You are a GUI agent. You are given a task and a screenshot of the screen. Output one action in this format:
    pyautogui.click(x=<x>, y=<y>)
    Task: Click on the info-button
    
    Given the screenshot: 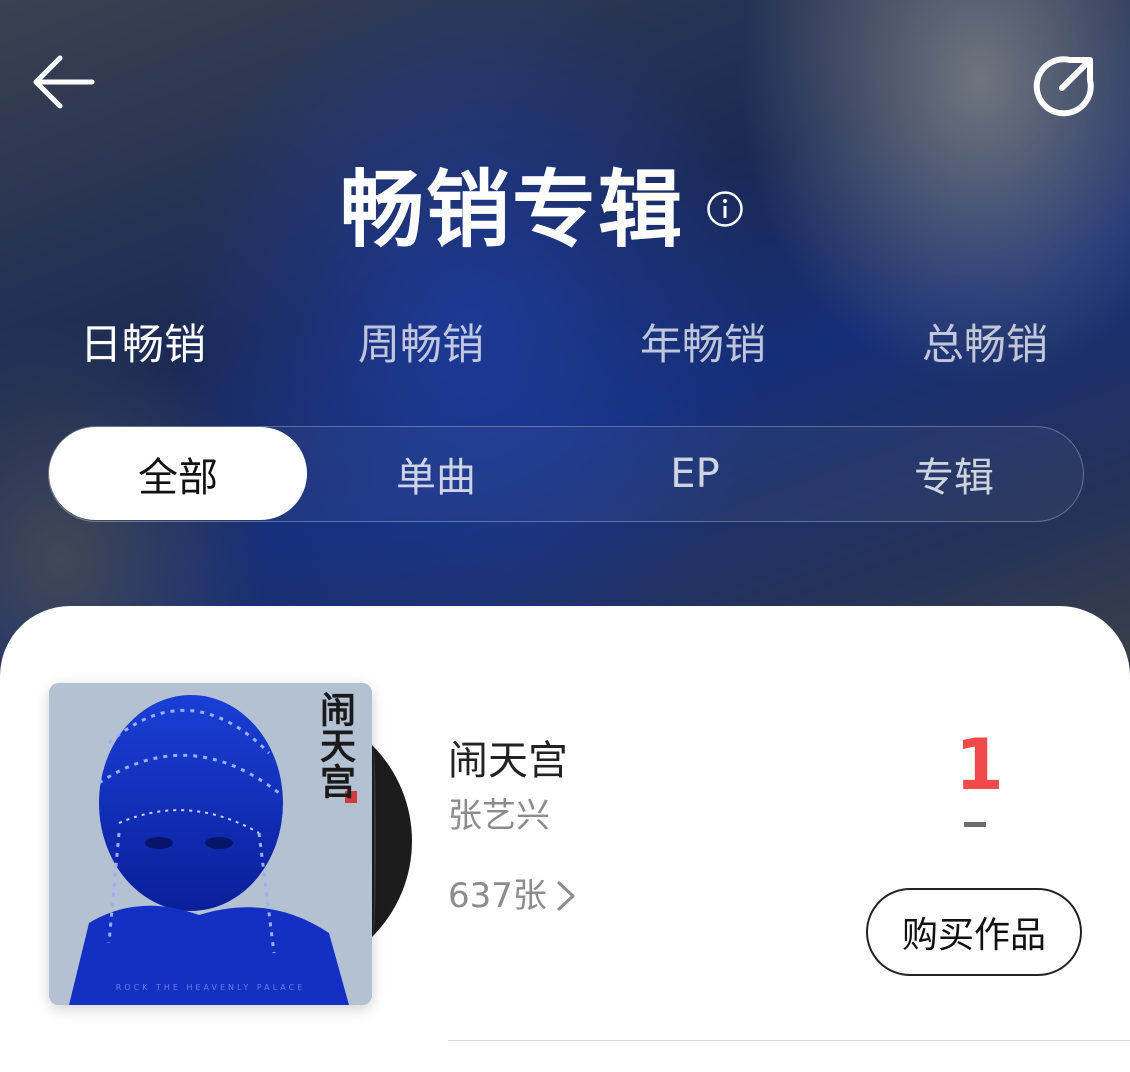 What is the action you would take?
    pyautogui.click(x=725, y=209)
    